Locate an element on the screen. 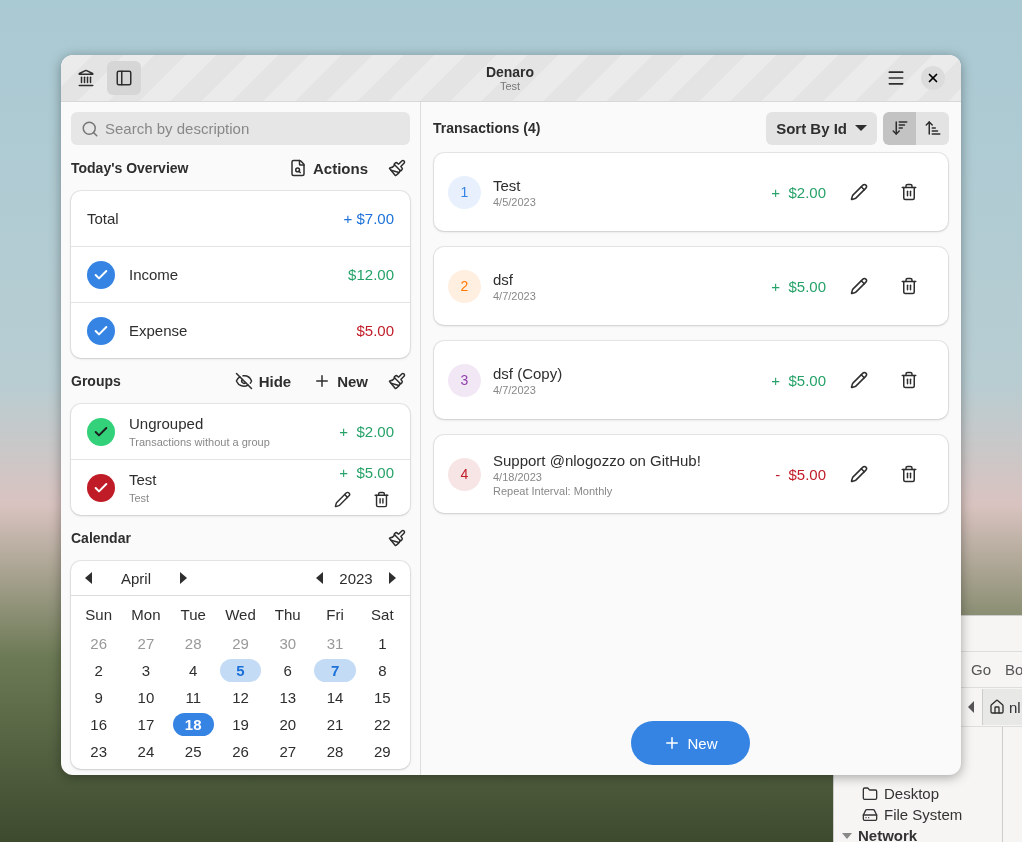 Image resolution: width=1022 pixels, height=842 pixels. amount: - $5.00 is located at coordinates (800, 474).